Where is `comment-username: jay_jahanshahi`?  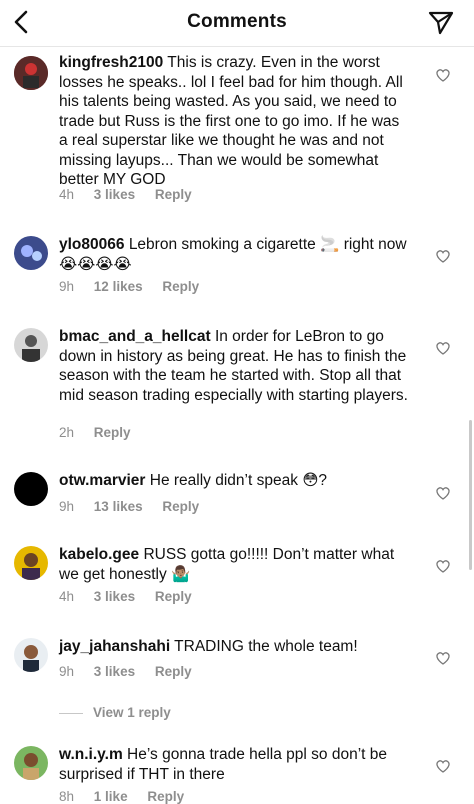
comment-username: jay_jahanshahi is located at coordinates (114, 646).